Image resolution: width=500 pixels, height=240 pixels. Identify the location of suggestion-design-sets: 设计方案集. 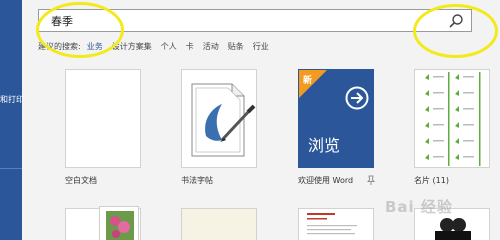
(132, 46).